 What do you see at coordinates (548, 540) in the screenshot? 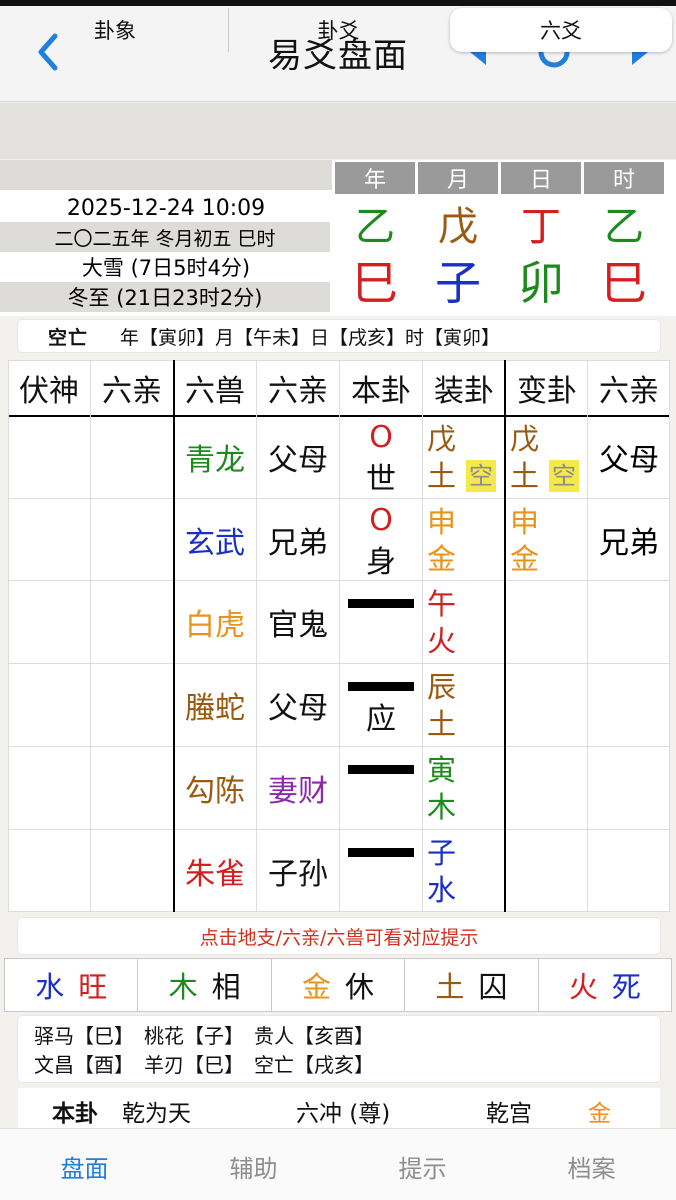
I see `biangua-cell: 申金` at bounding box center [548, 540].